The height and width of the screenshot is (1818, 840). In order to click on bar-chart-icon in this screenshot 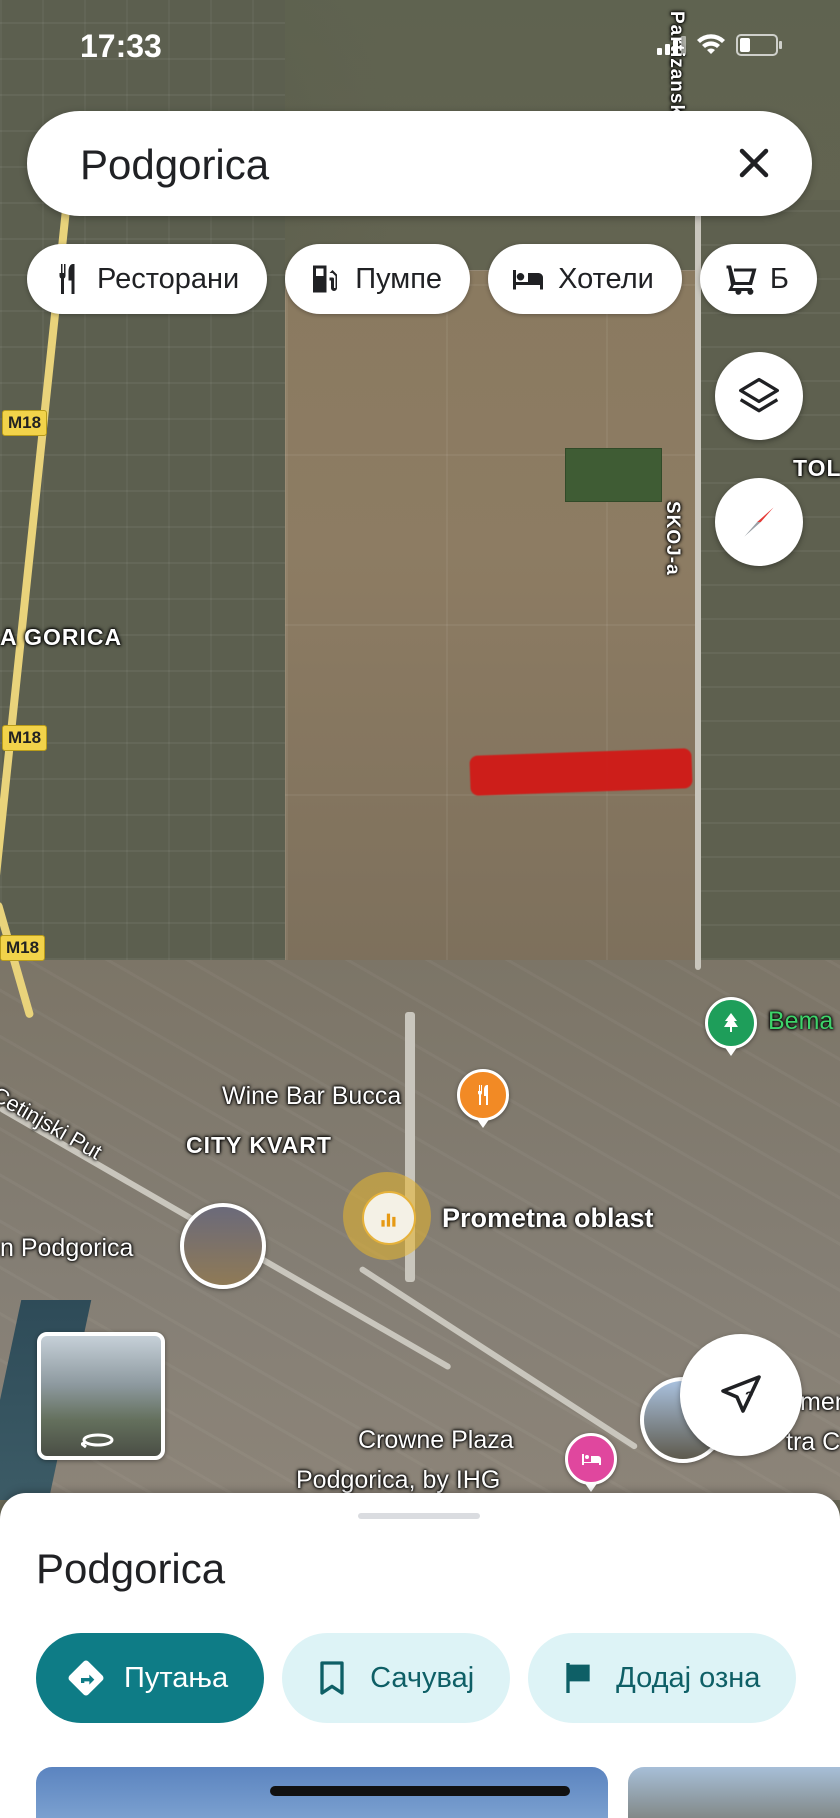, I will do `click(388, 1220)`.